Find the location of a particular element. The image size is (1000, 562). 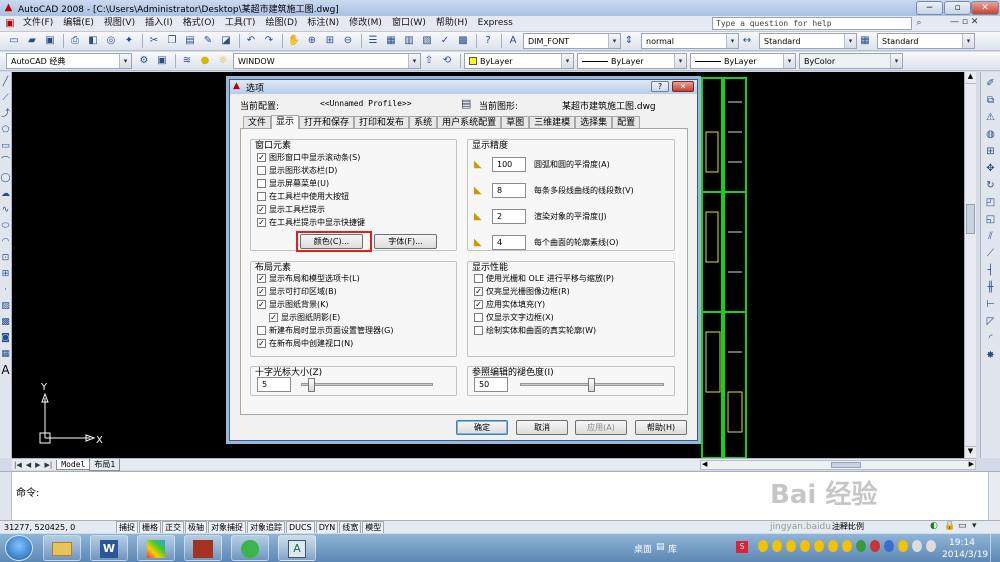

close-button: ✕ is located at coordinates (985, 8).